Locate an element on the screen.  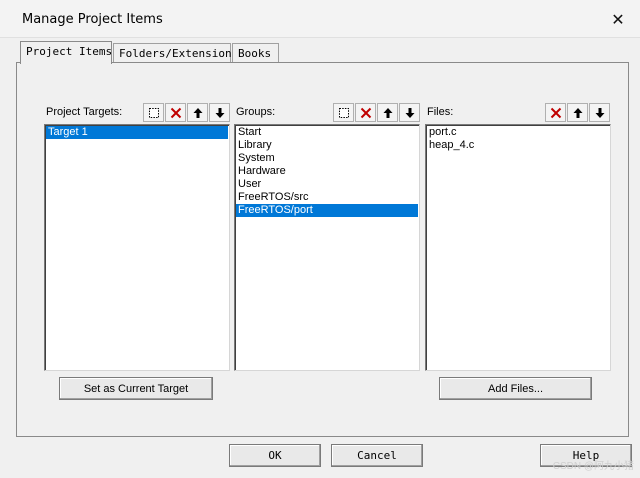
targets-delete-button is located at coordinates (175, 112).